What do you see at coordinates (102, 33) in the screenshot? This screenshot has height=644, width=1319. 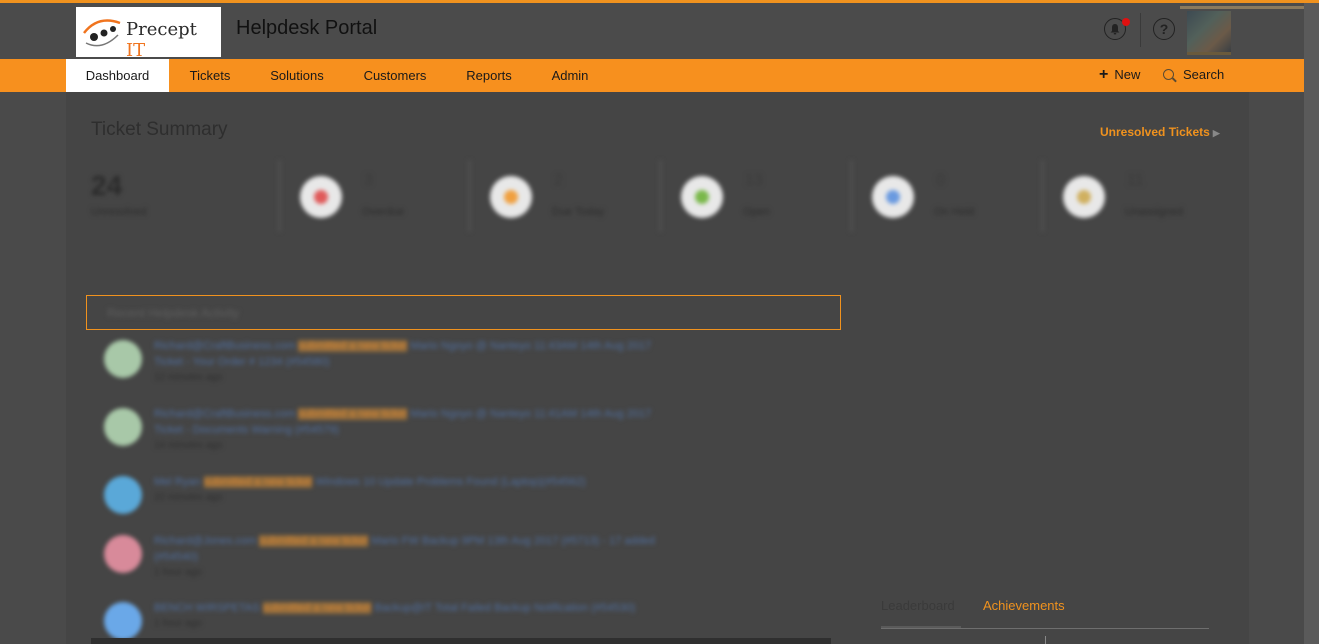 I see `logo-swoosh-icon` at bounding box center [102, 33].